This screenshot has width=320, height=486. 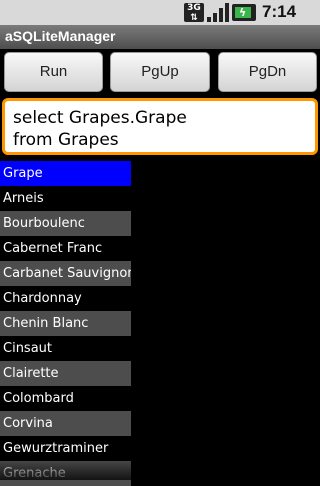 What do you see at coordinates (60, 36) in the screenshot?
I see `app-title: aSQLiteManager` at bounding box center [60, 36].